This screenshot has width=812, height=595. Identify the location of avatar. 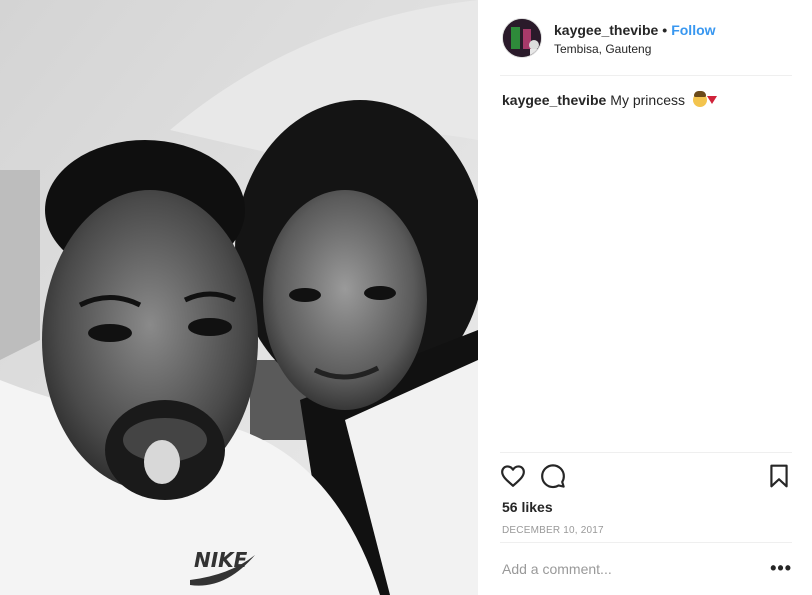
(522, 38).